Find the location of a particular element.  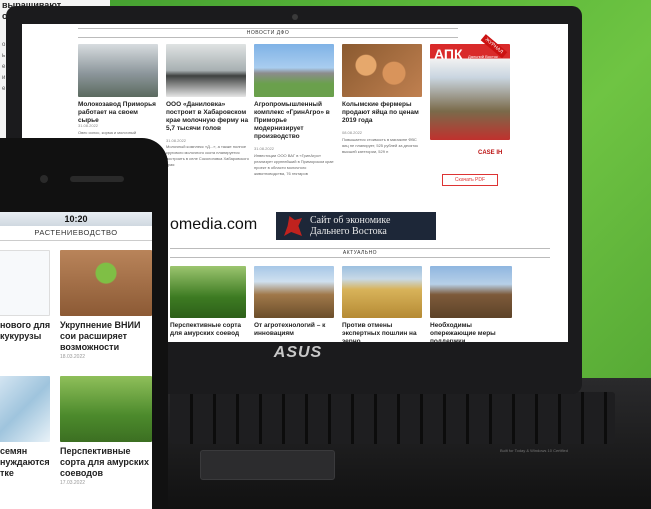

magazine-tag: Дальний Восток is located at coordinates (483, 56).